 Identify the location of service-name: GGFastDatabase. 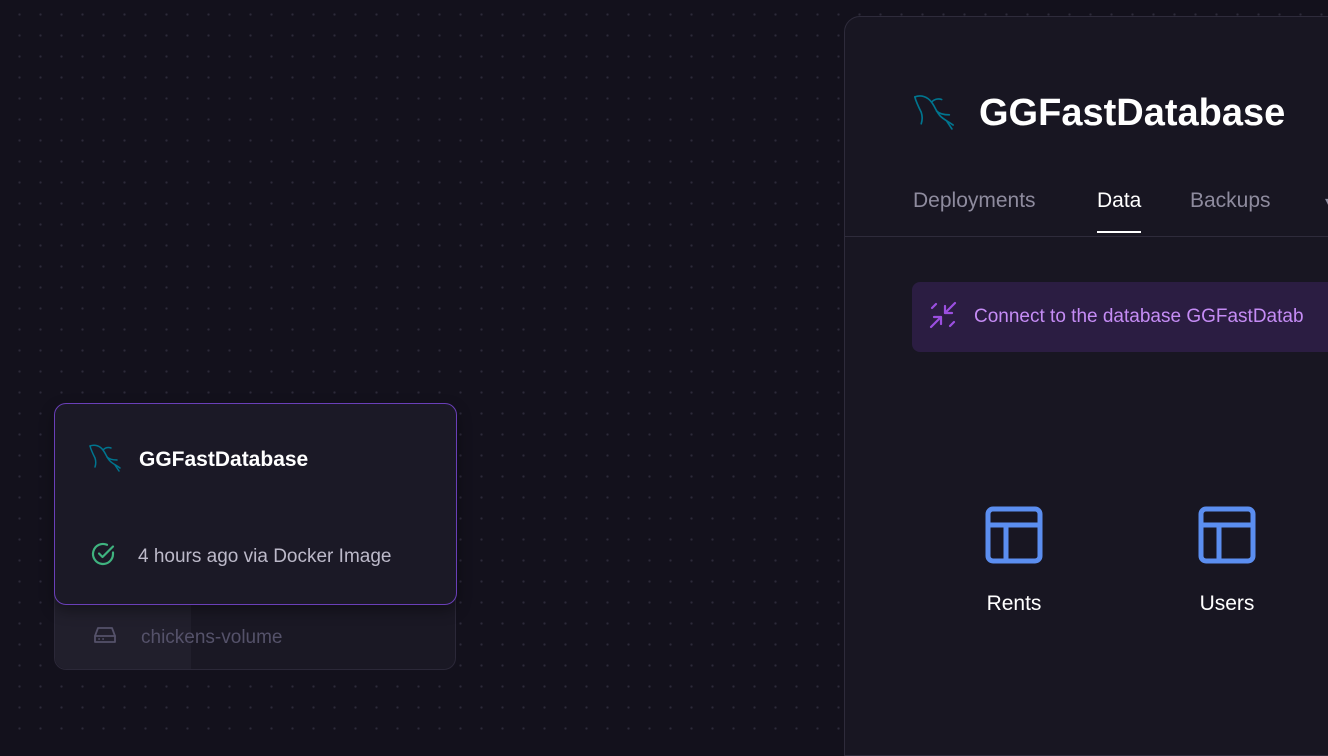
(224, 459).